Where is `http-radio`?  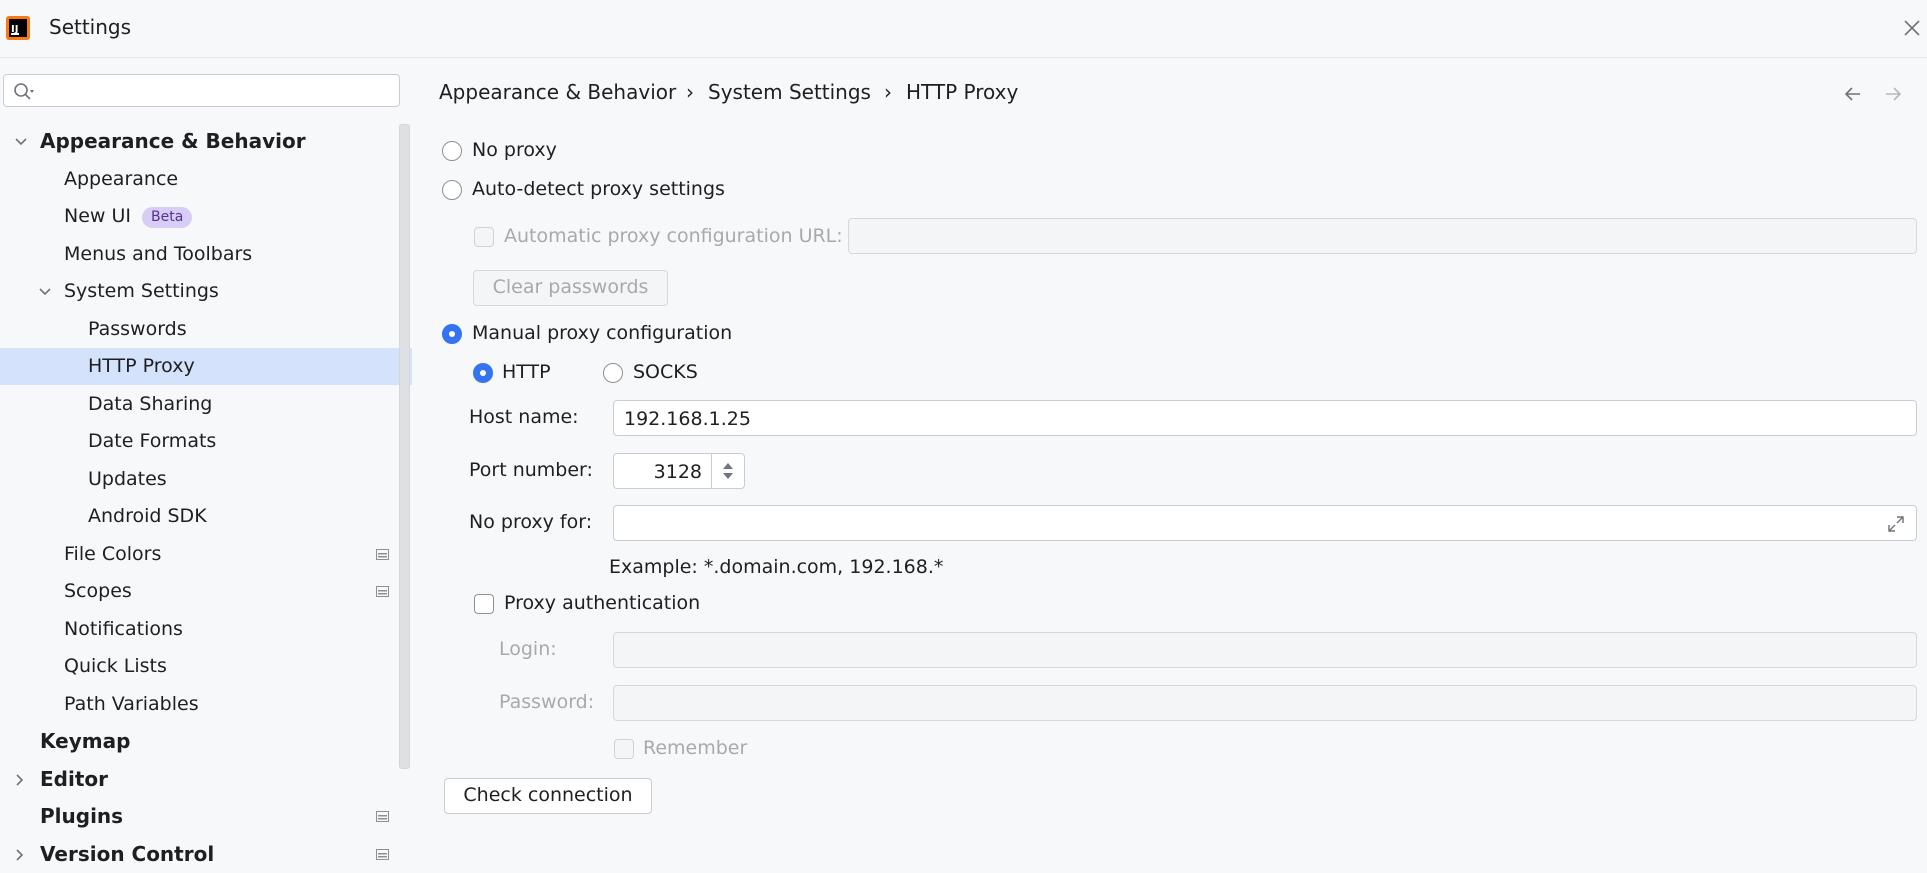
http-radio is located at coordinates (483, 373).